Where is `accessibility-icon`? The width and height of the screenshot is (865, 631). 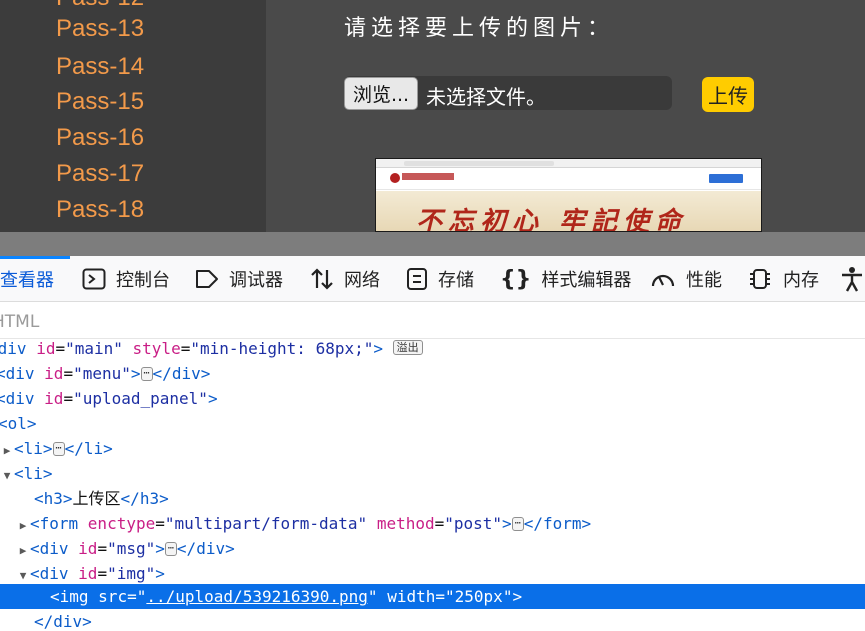 accessibility-icon is located at coordinates (852, 279).